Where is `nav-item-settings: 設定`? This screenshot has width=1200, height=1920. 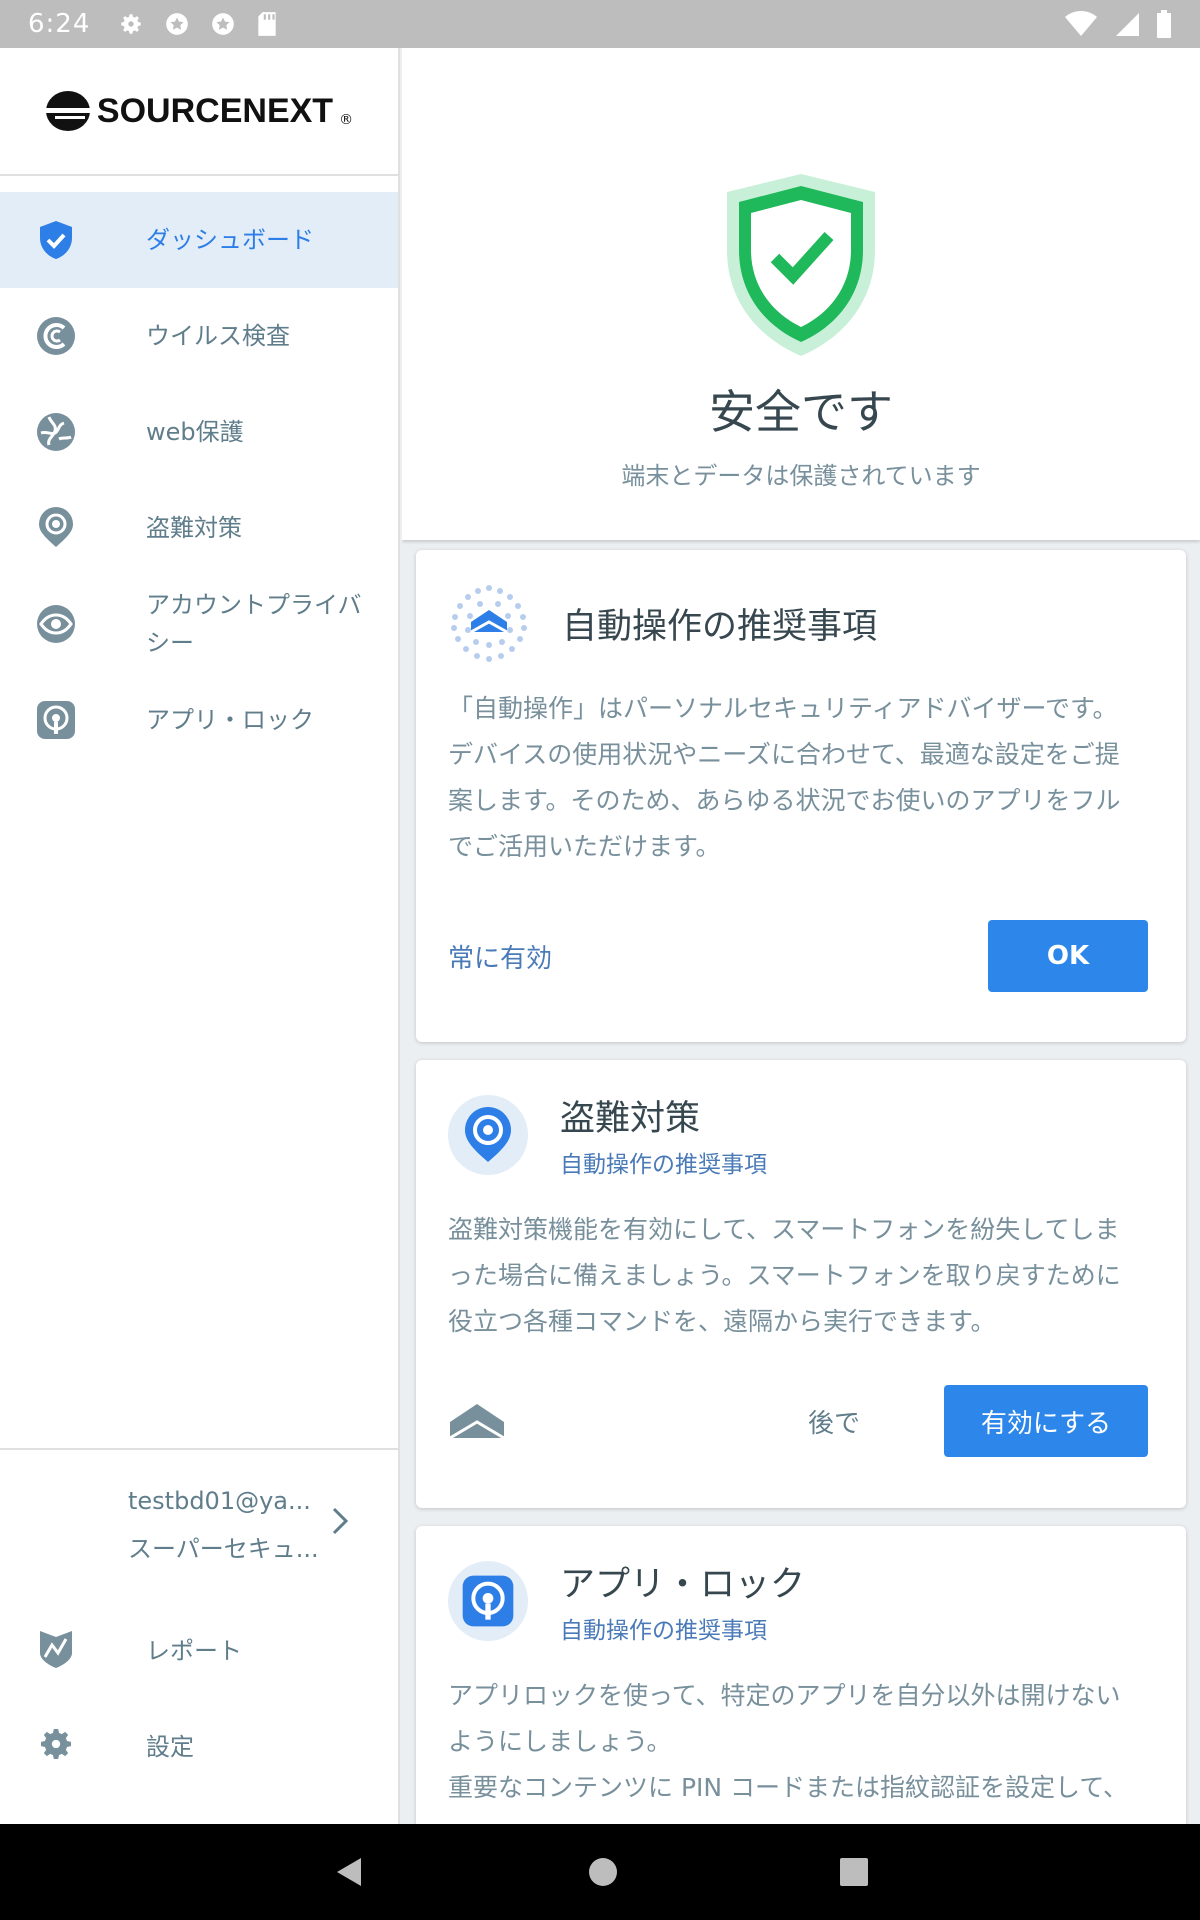
nav-item-settings: 設定 is located at coordinates (199, 1744).